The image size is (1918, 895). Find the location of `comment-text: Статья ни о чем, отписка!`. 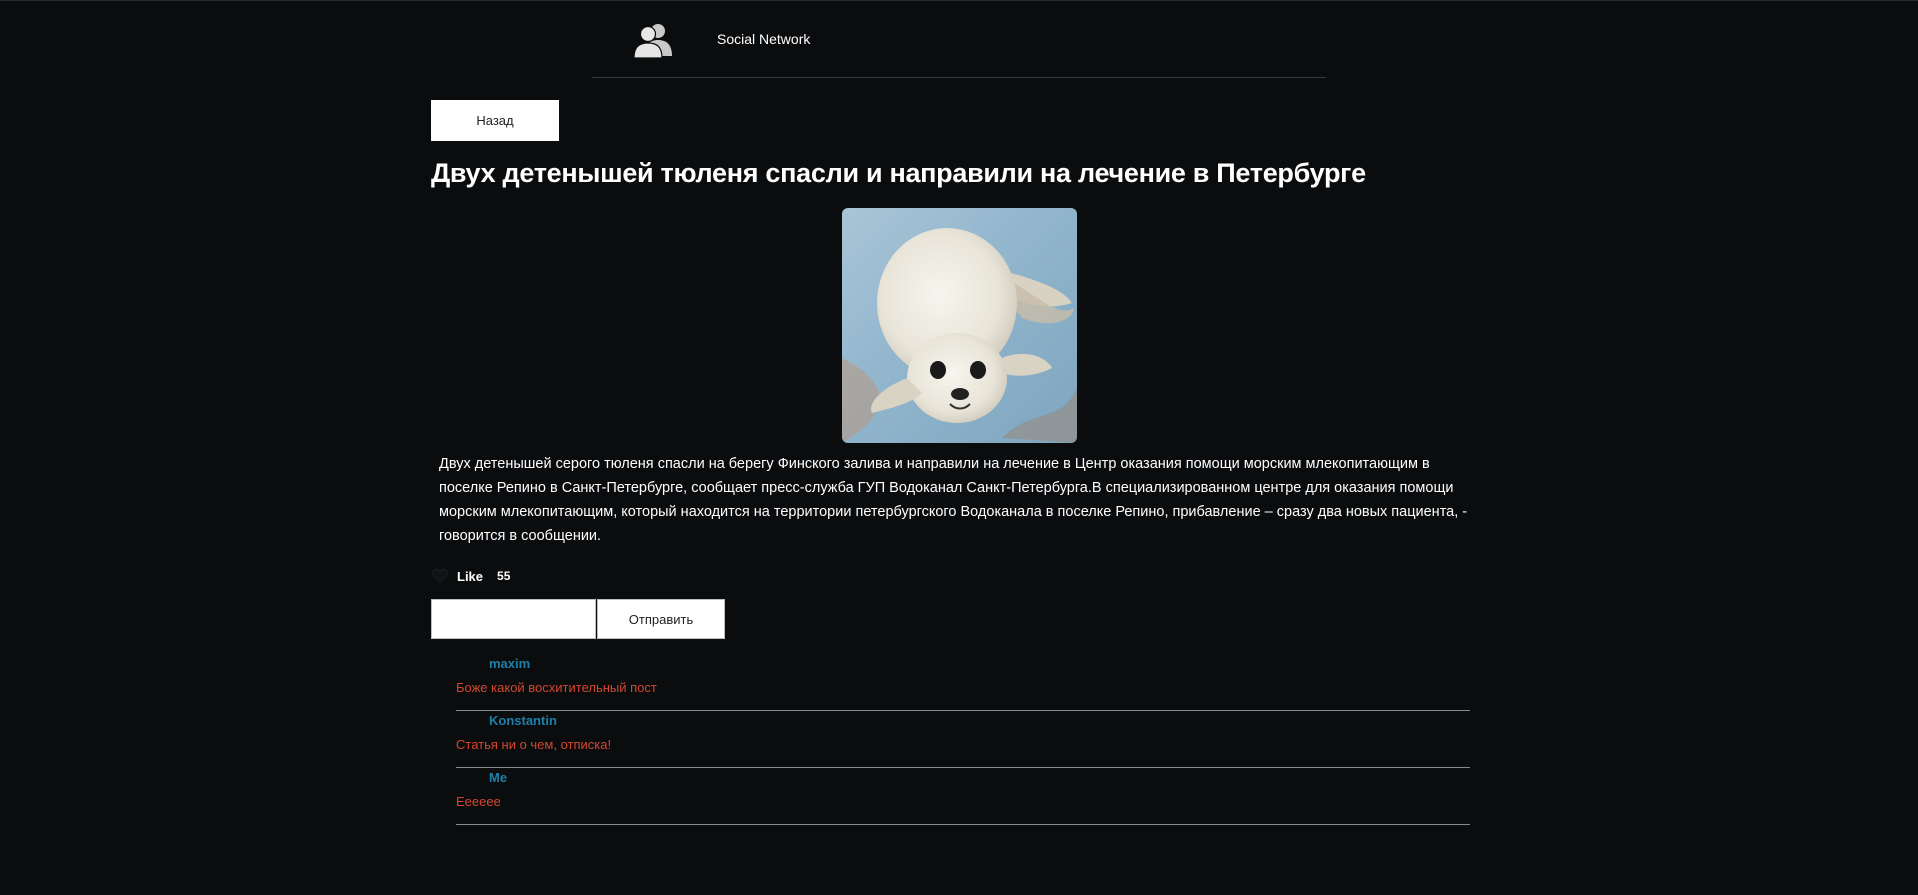

comment-text: Статья ни о чем, отписка! is located at coordinates (534, 744).